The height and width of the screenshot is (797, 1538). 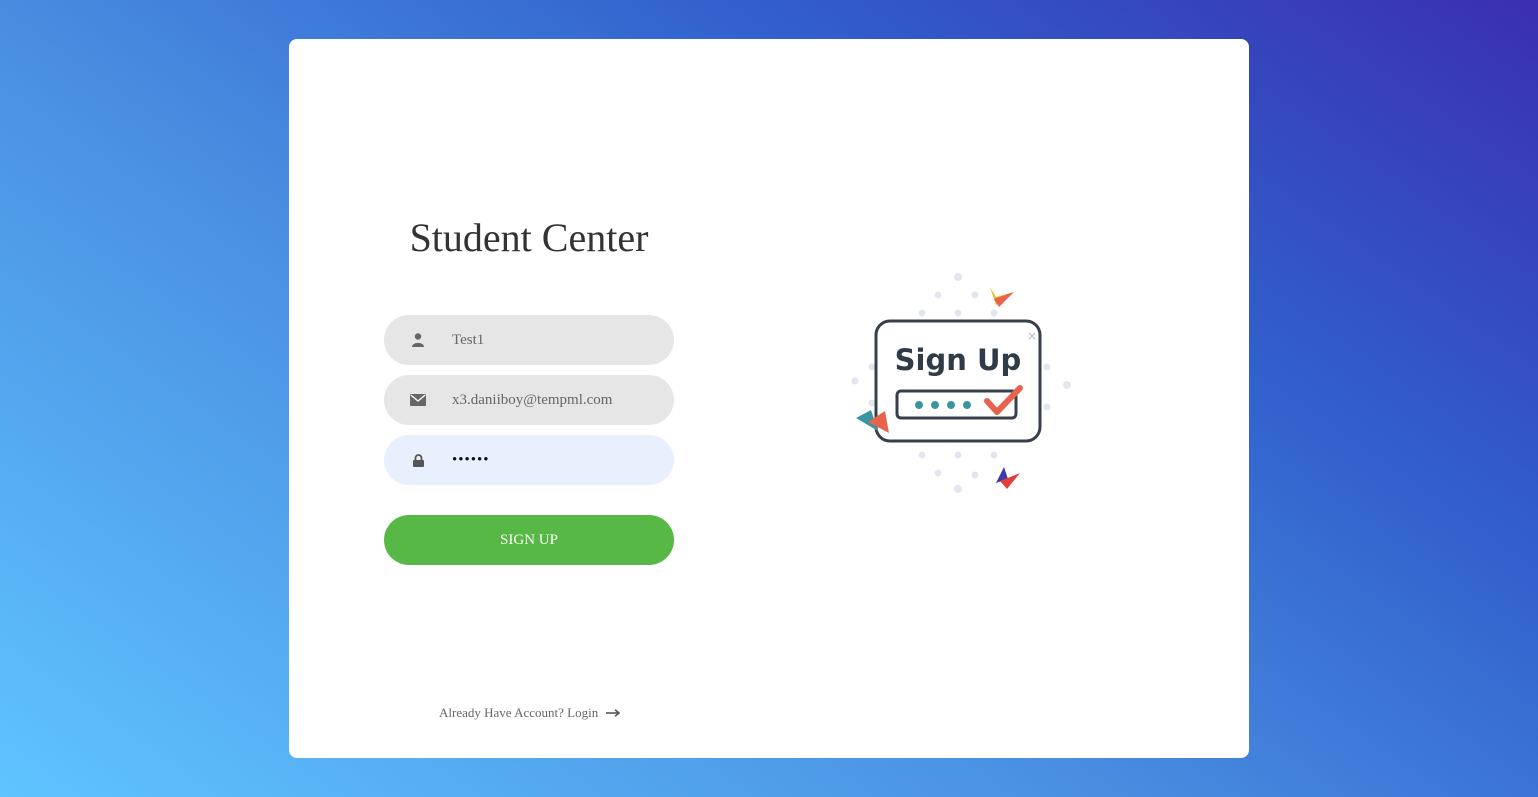 What do you see at coordinates (958, 381) in the screenshot?
I see `dialog-frame` at bounding box center [958, 381].